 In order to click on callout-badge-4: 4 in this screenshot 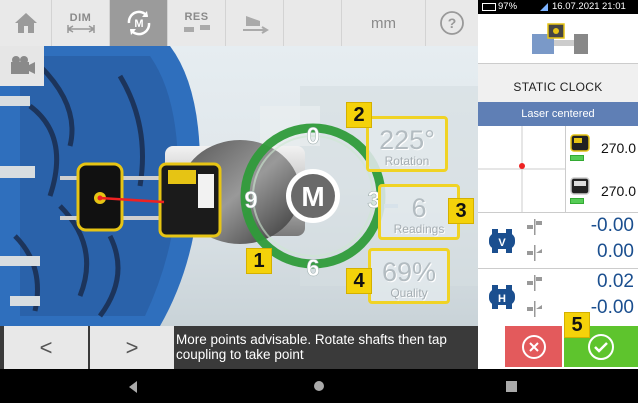, I will do `click(359, 281)`.